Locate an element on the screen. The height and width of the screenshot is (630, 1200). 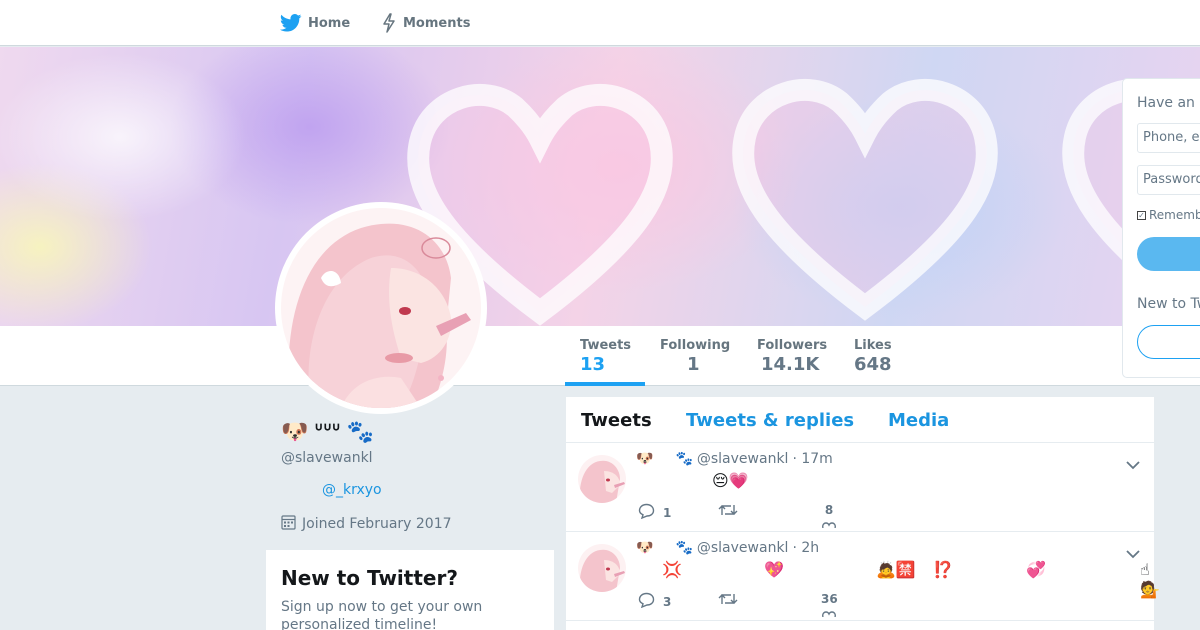
stat-following: Following 1 is located at coordinates (695, 356).